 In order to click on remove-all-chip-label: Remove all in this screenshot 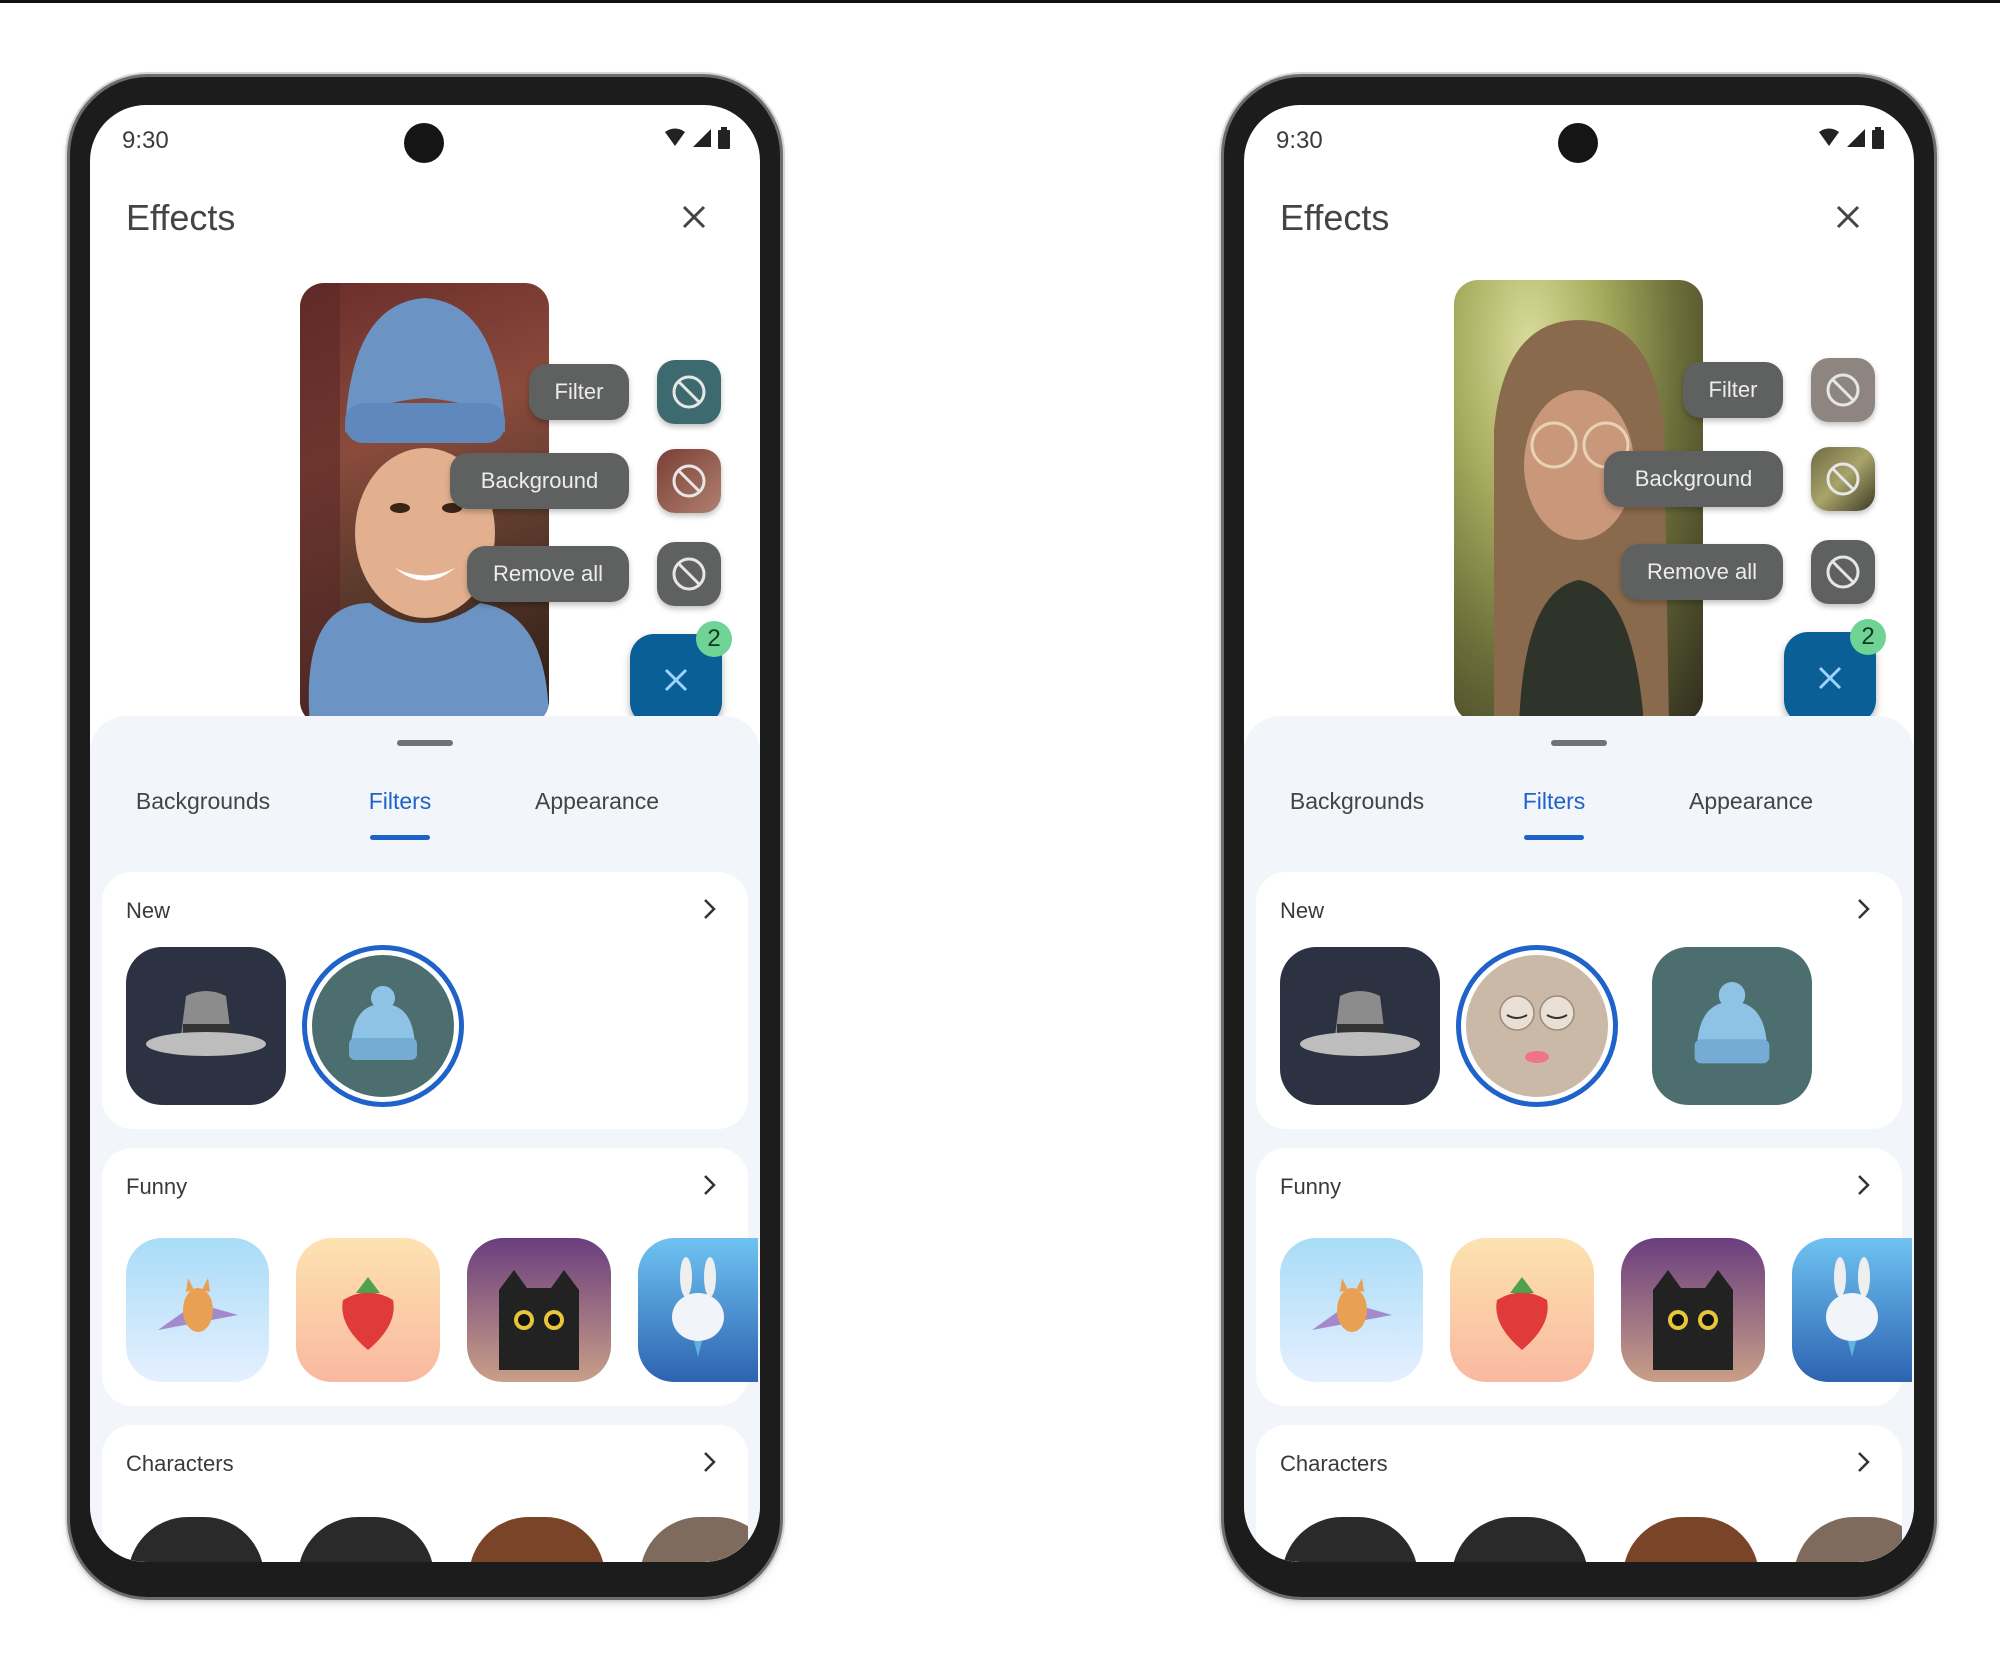, I will do `click(548, 573)`.